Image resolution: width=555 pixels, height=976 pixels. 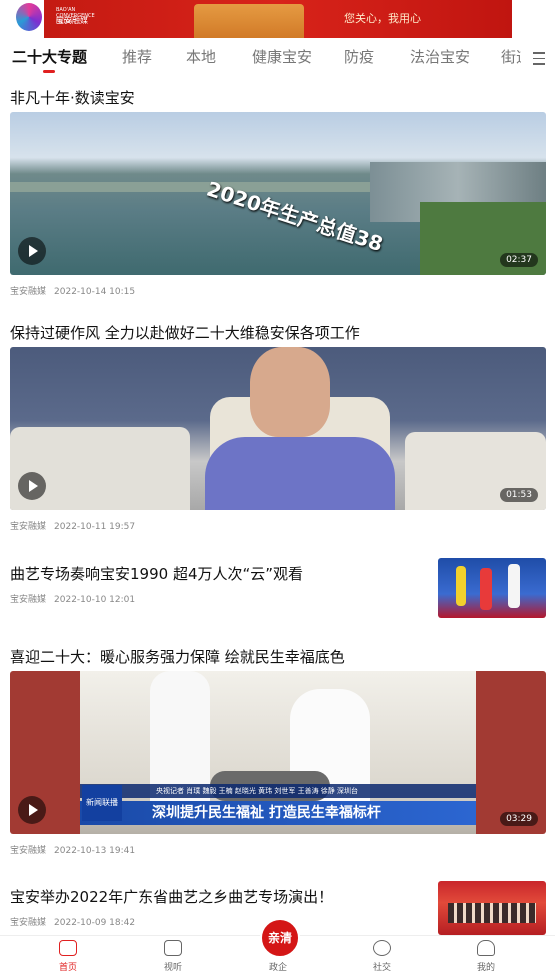 I want to click on video-duration: 01:53, so click(x=519, y=495).